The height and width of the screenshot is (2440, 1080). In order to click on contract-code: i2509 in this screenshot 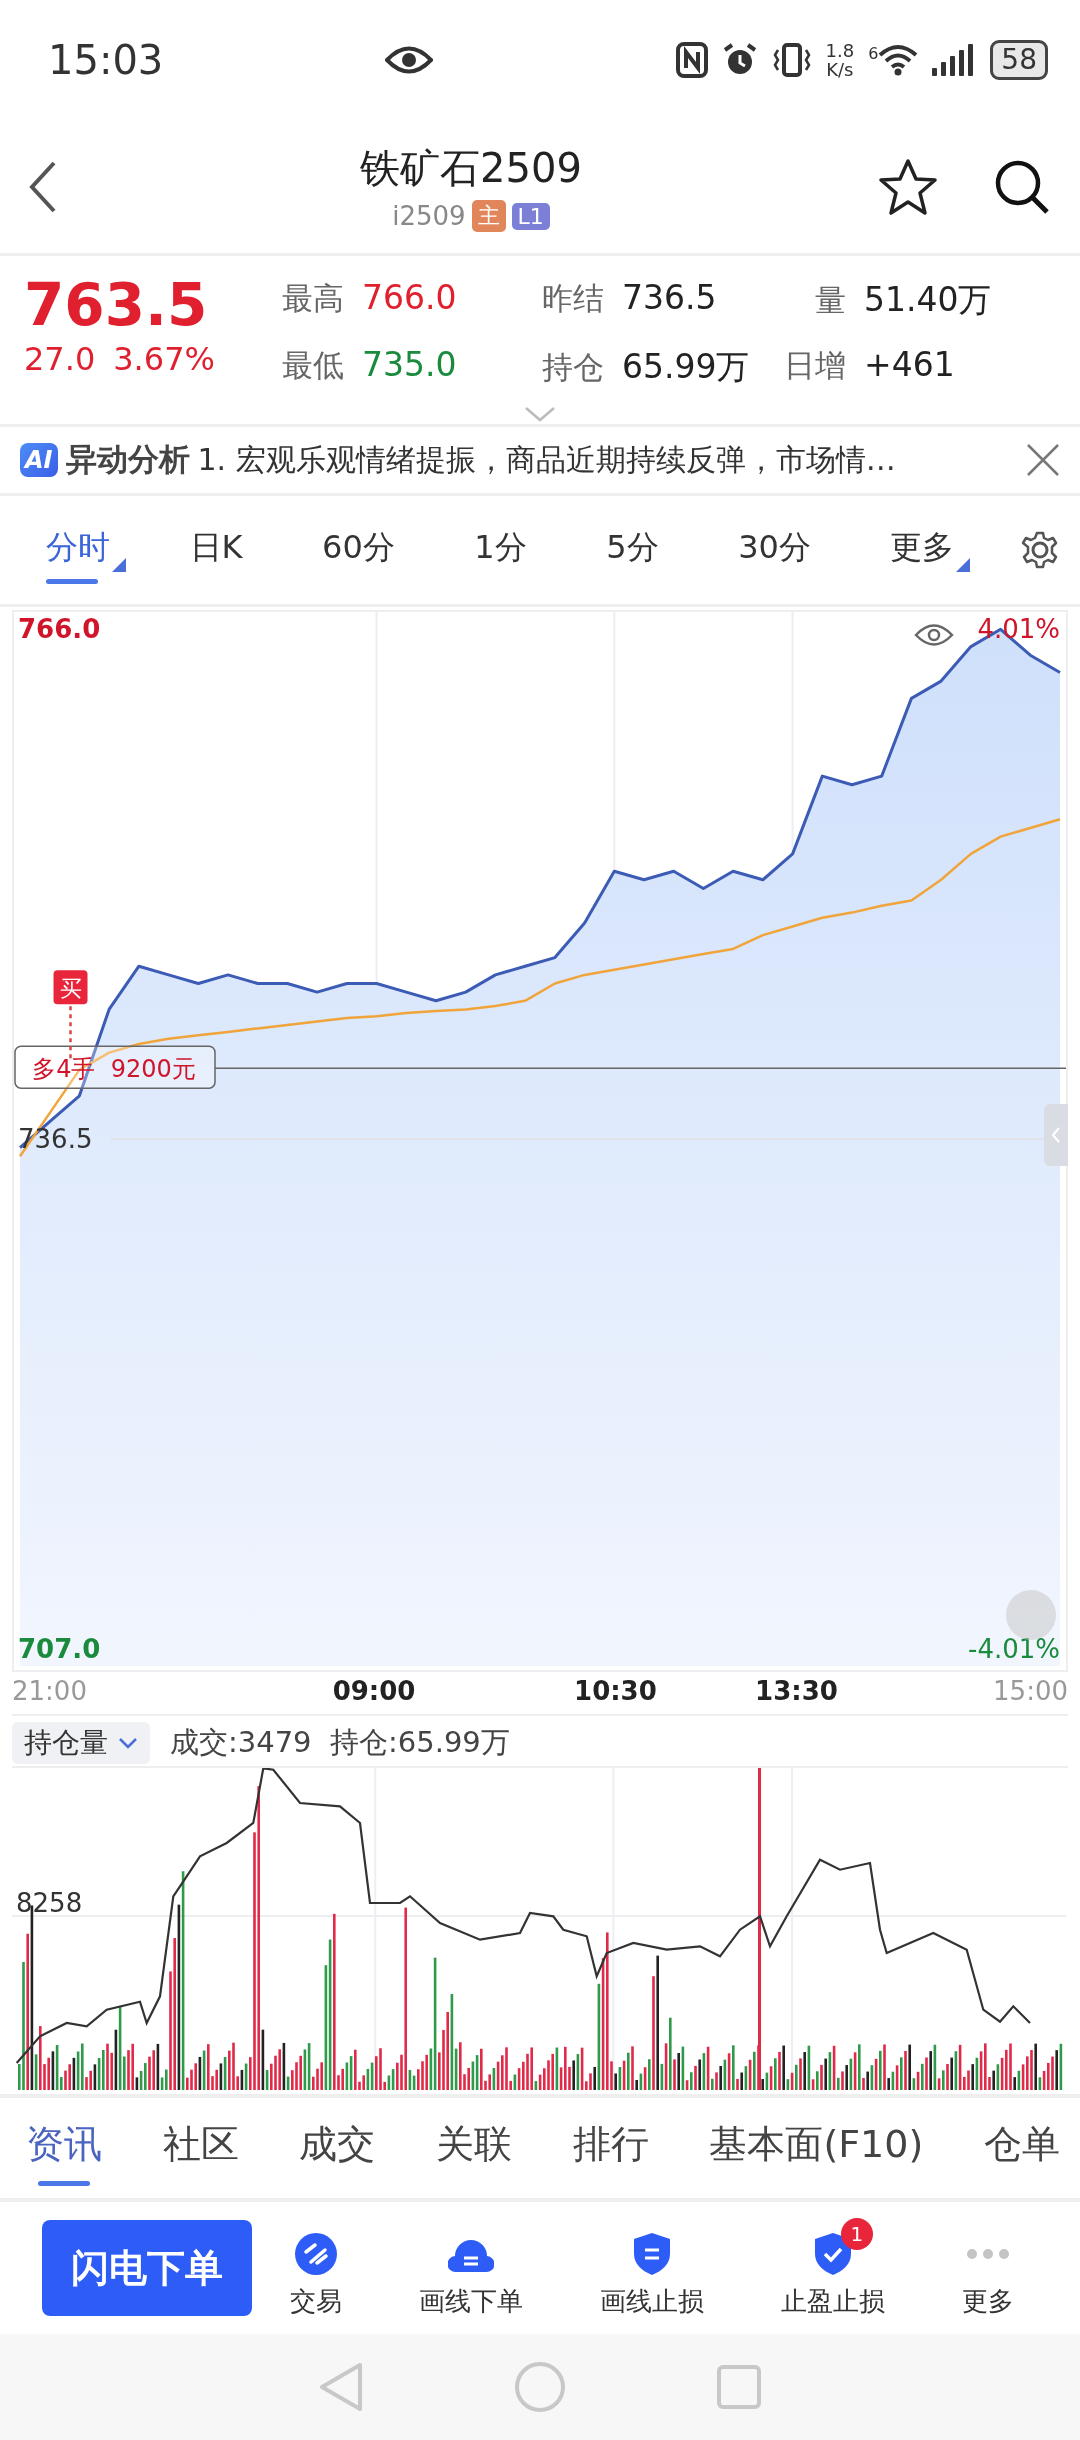, I will do `click(429, 216)`.